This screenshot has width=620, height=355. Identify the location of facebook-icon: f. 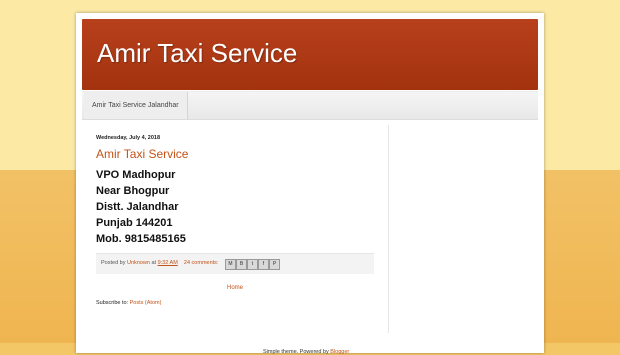
(263, 264).